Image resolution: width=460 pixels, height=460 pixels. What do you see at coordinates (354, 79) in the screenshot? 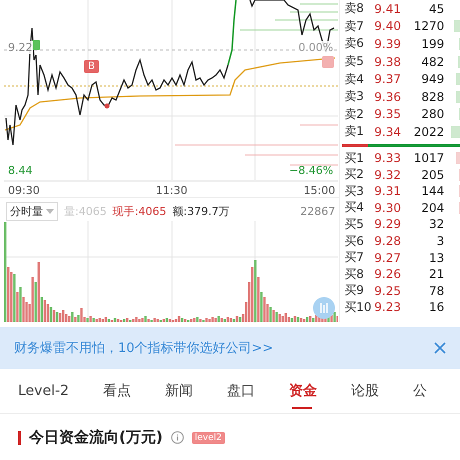
I see `order-level-label: 卖4` at bounding box center [354, 79].